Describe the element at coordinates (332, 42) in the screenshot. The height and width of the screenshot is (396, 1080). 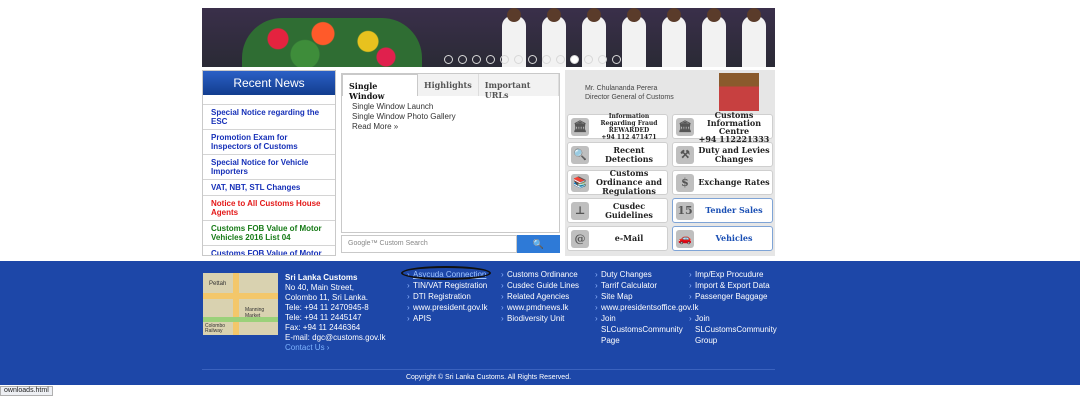
I see `flower-arrangement-image` at that location.